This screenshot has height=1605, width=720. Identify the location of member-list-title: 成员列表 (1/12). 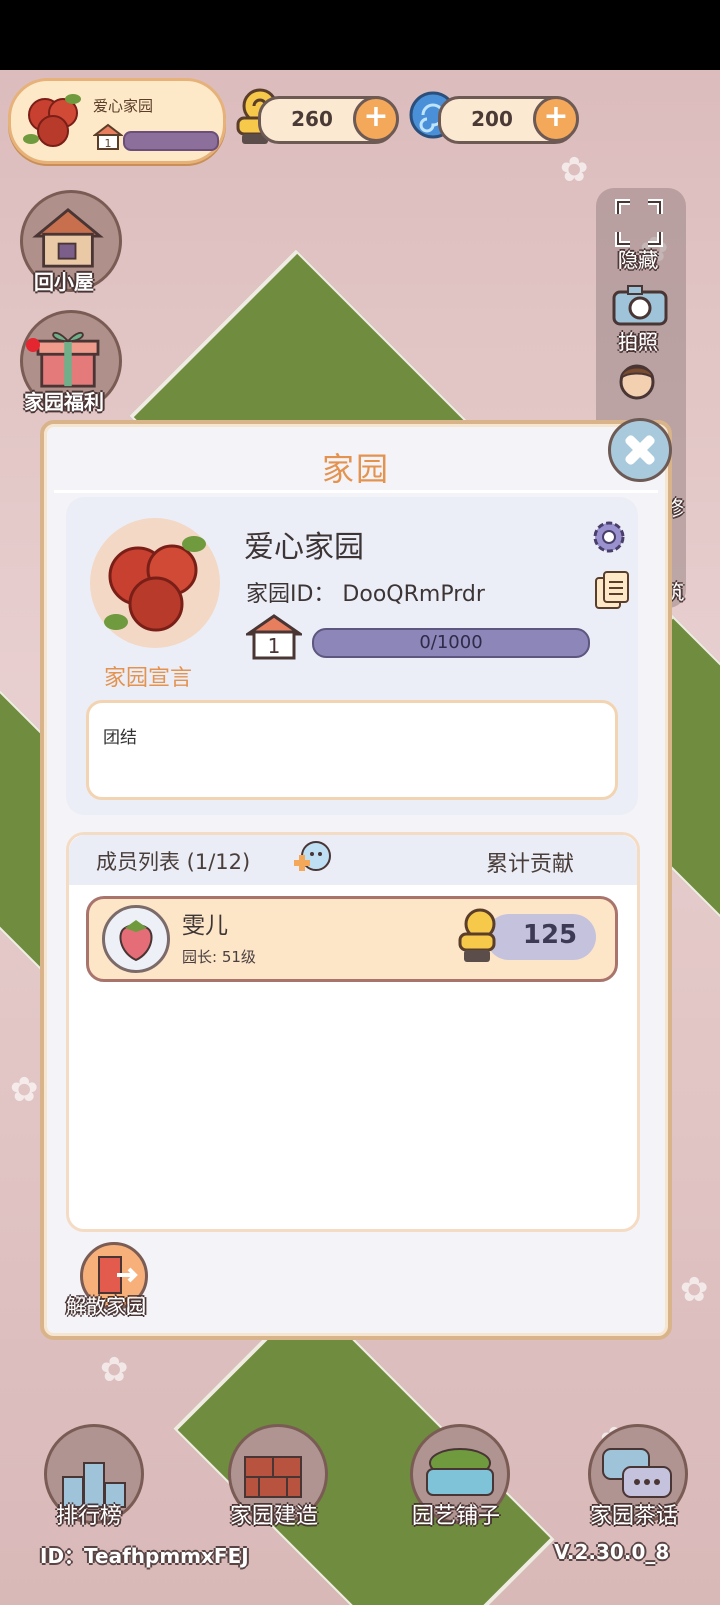
(173, 862).